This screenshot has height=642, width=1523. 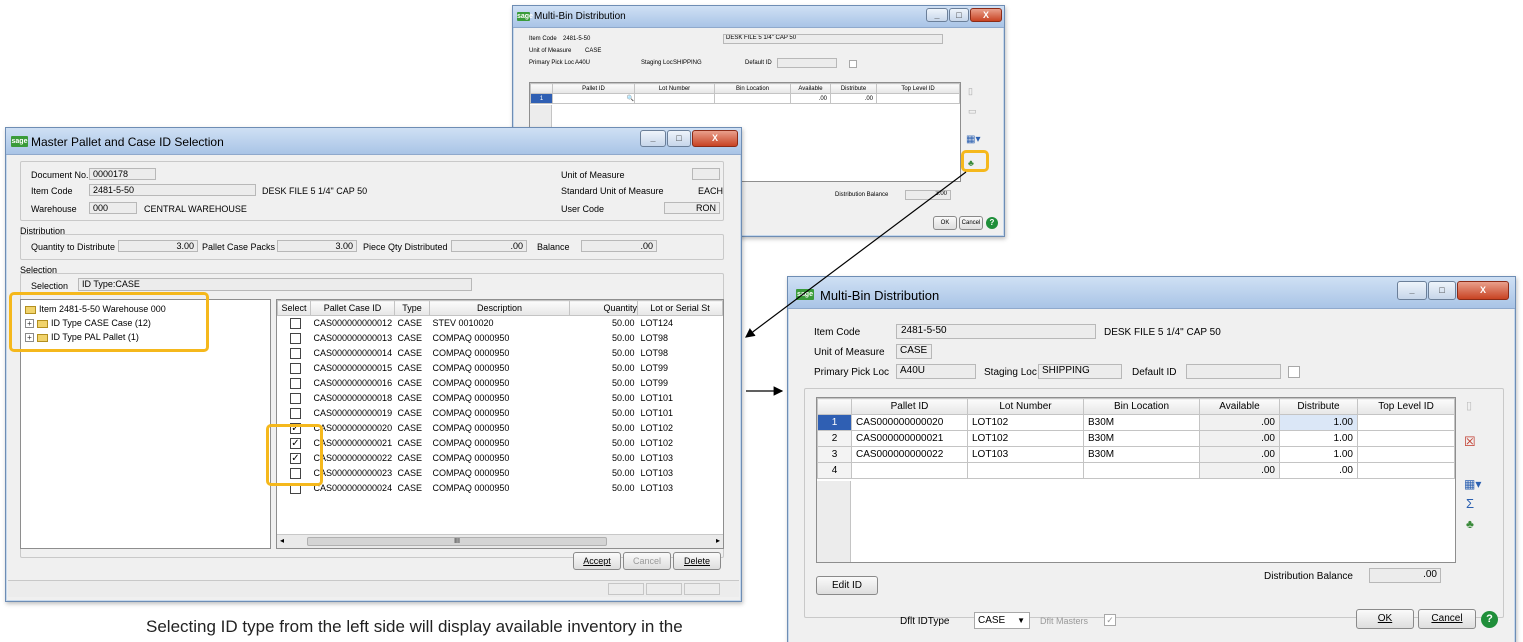 What do you see at coordinates (909, 422) in the screenshot?
I see `pallet-id-cell: CAS000000000020` at bounding box center [909, 422].